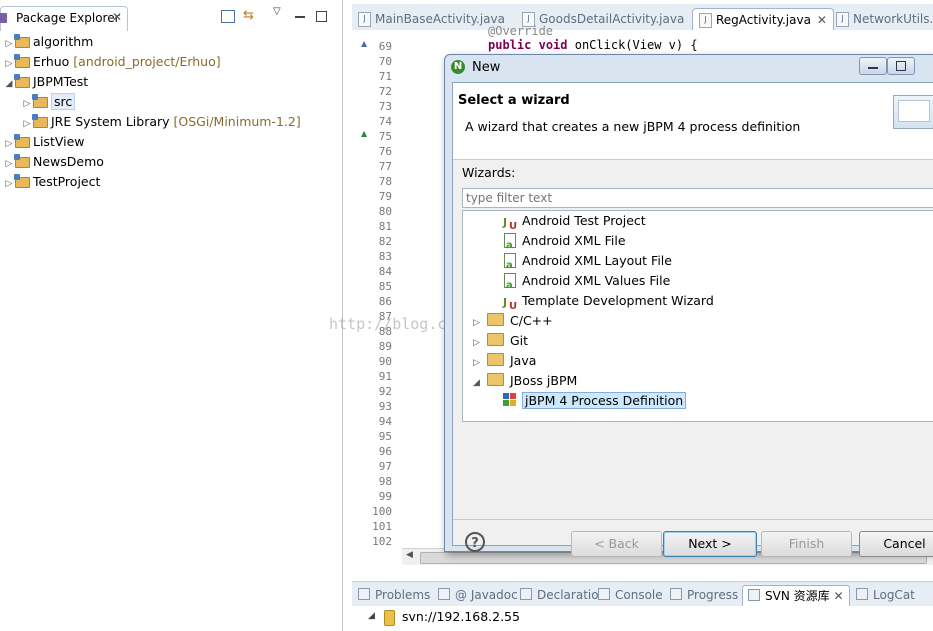  Describe the element at coordinates (364, 19) in the screenshot. I see `java-file-icon: J` at that location.